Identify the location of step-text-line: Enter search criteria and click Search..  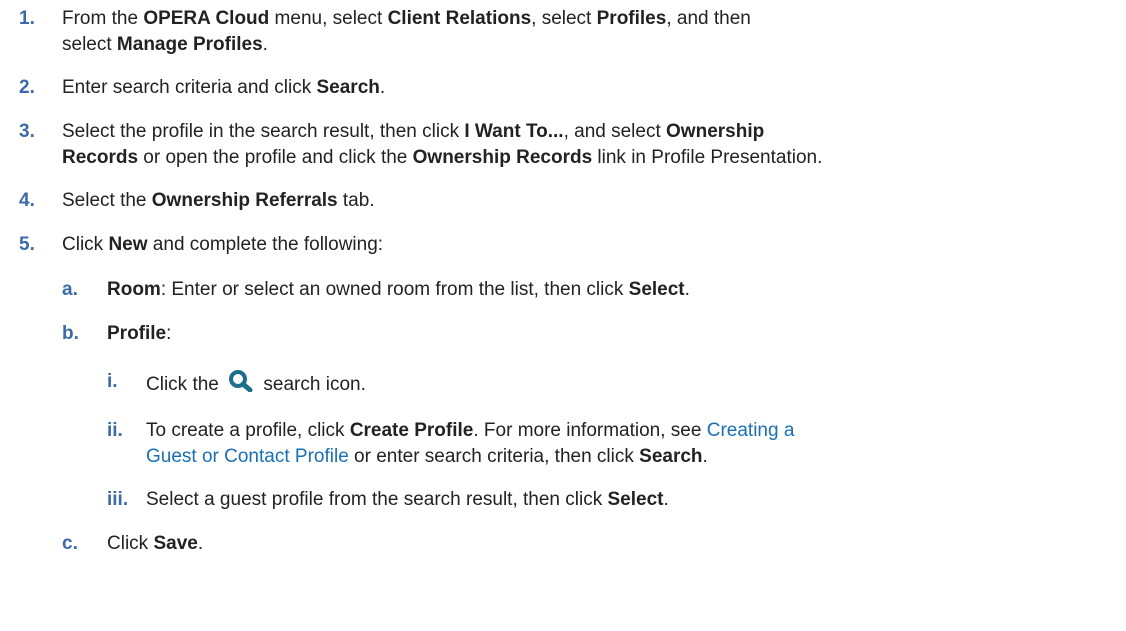
(224, 87).